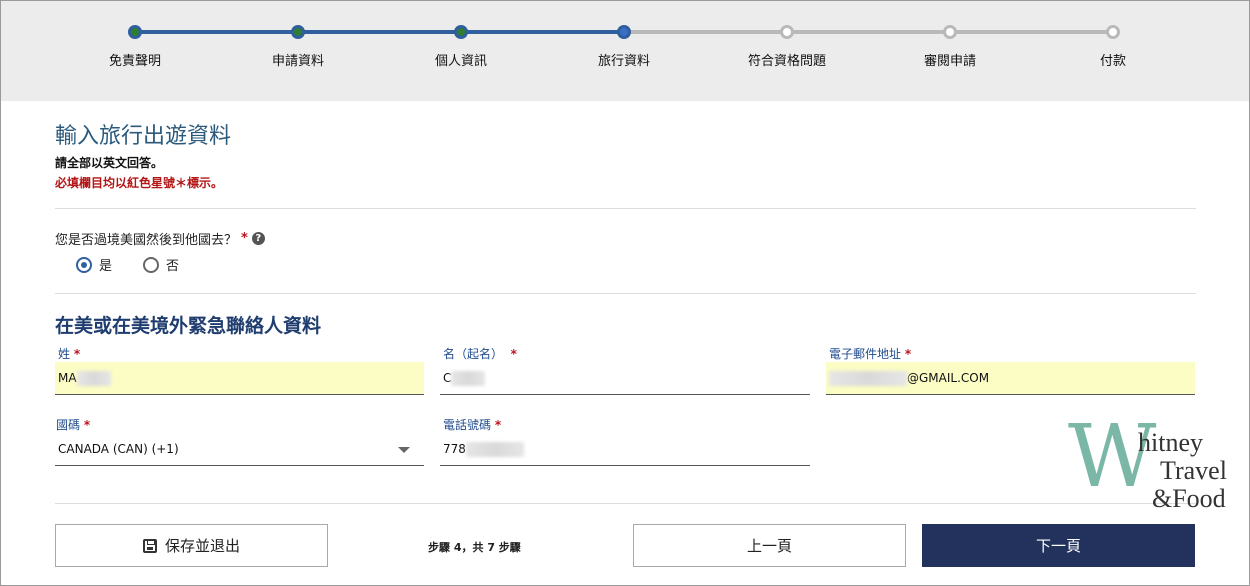  Describe the element at coordinates (146, 240) in the screenshot. I see `transit-question-text: 您是否過境美國然後到他國去？` at that location.